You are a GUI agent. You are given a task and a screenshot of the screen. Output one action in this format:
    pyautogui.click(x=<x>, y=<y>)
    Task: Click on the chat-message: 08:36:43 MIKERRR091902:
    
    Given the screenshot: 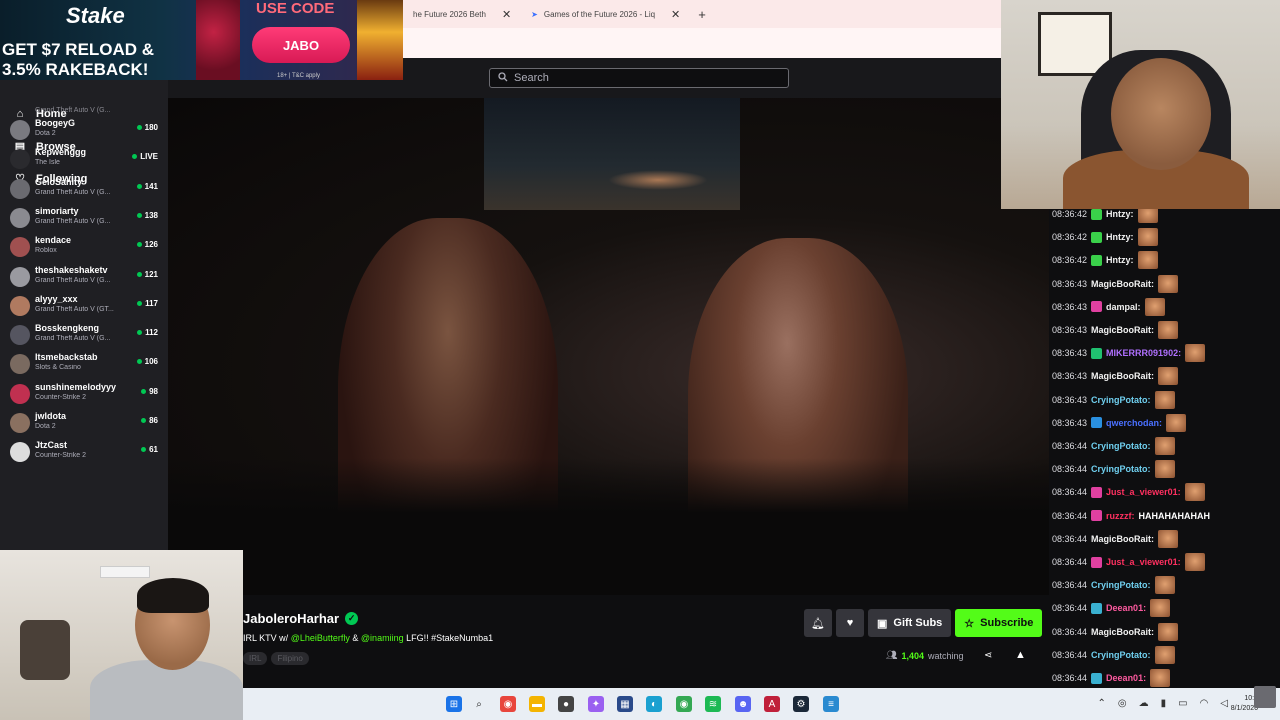 What is the action you would take?
    pyautogui.click(x=1129, y=353)
    